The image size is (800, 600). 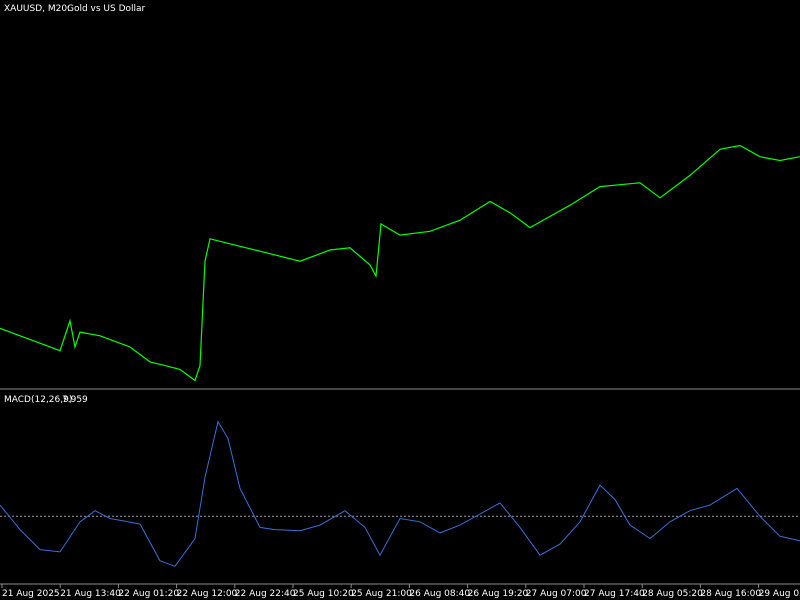 What do you see at coordinates (207, 594) in the screenshot?
I see `x-tick-label: 22 Aug 12:00` at bounding box center [207, 594].